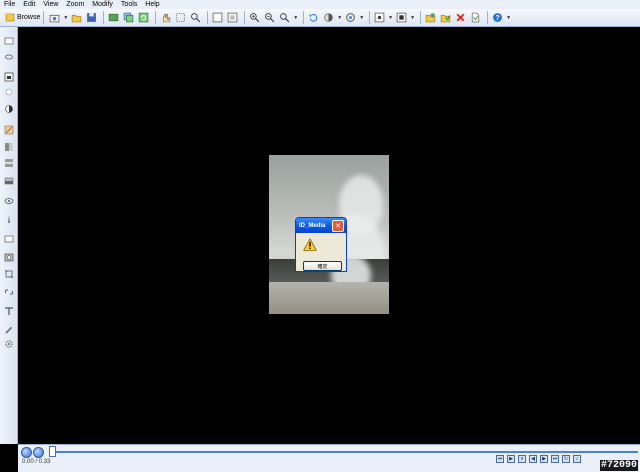 The height and width of the screenshot is (472, 640). Describe the element at coordinates (9, 58) in the screenshot. I see `lasso-tool-icon` at that location.